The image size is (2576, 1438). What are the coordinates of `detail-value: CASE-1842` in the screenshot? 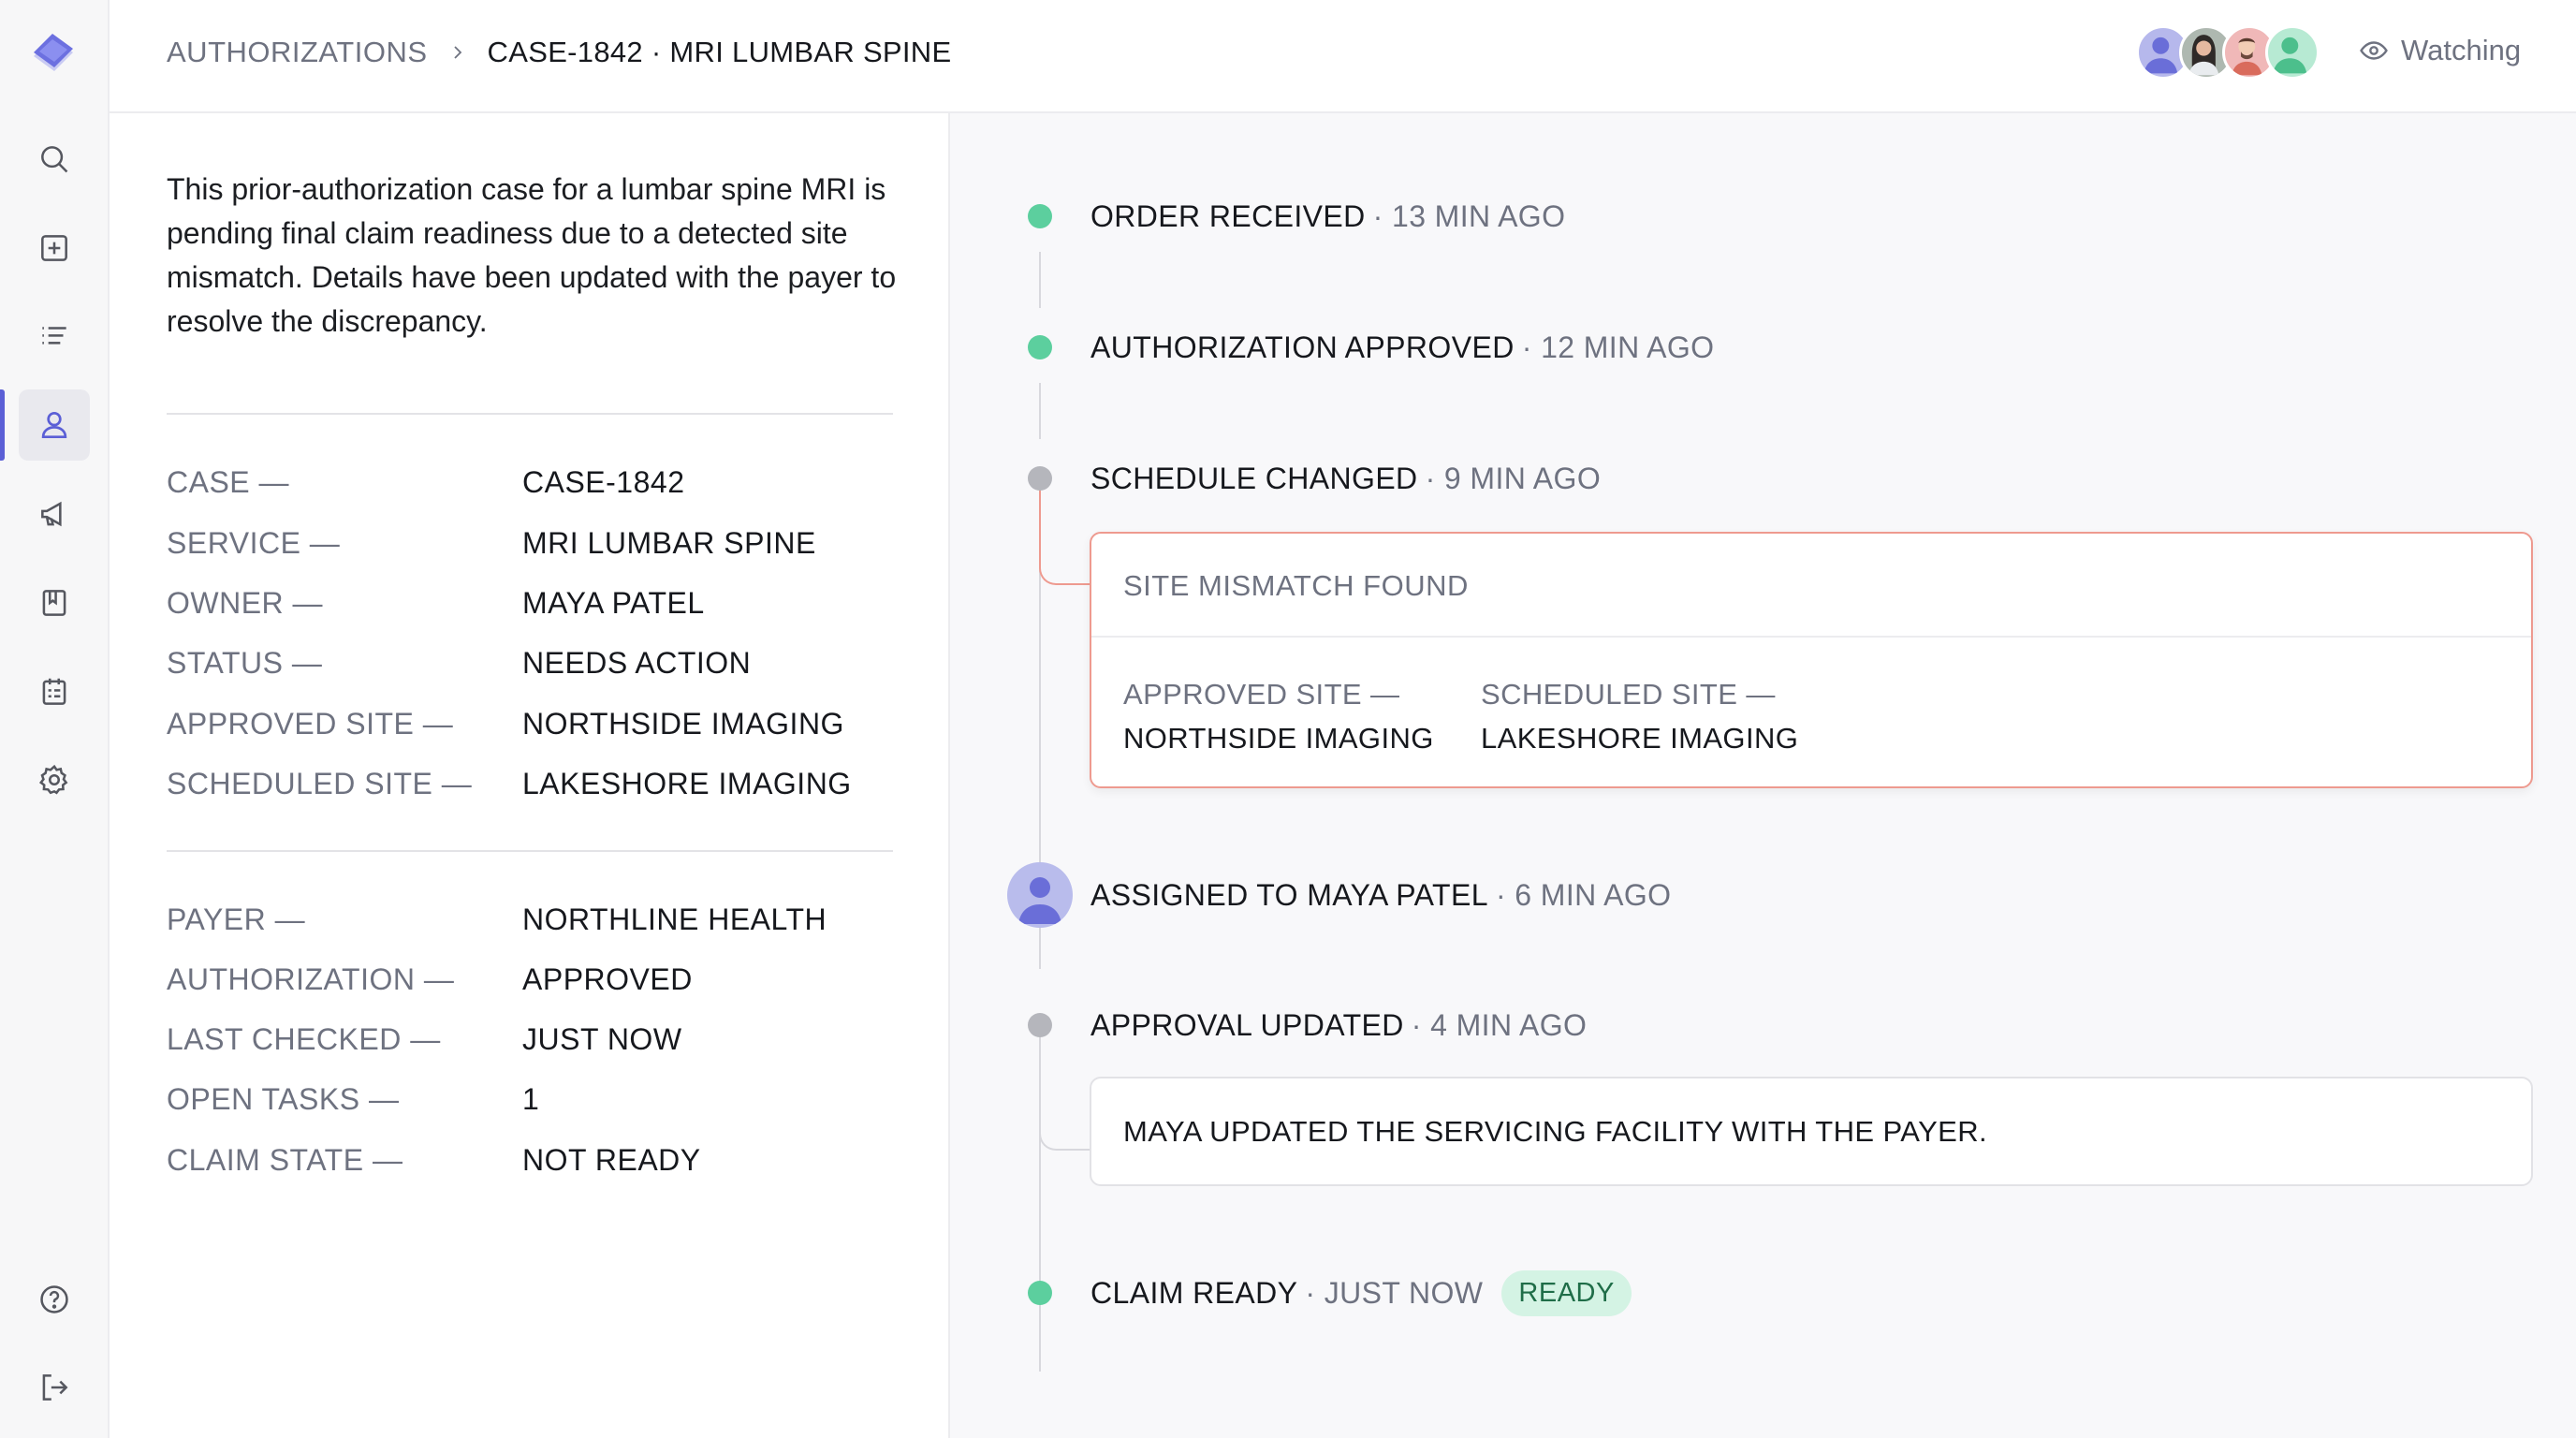 It's located at (603, 481).